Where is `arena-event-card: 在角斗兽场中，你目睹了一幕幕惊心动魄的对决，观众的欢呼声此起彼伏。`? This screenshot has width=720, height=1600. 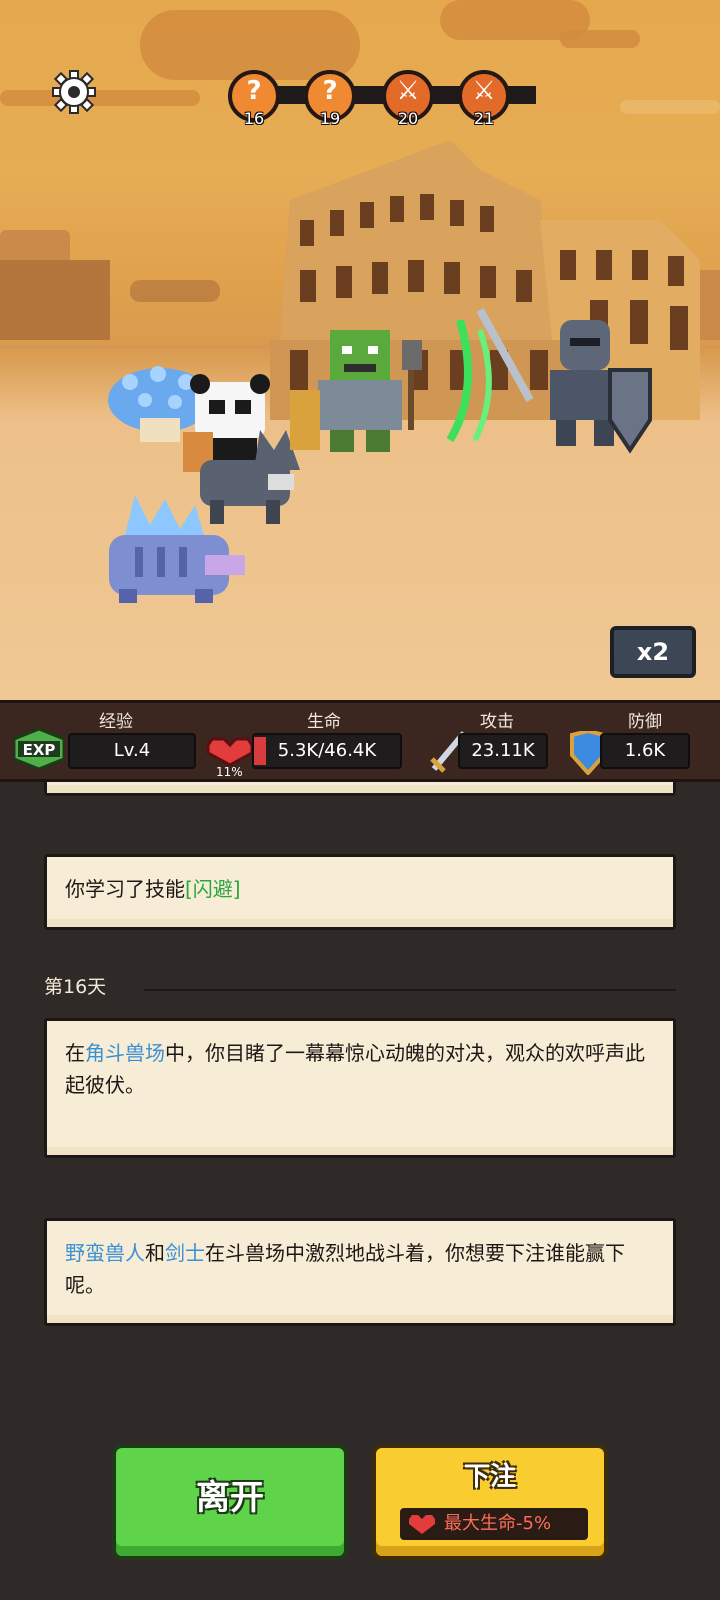 arena-event-card: 在角斗兽场中，你目睹了一幕幕惊心动魄的对决，观众的欢呼声此起彼伏。 is located at coordinates (360, 1088).